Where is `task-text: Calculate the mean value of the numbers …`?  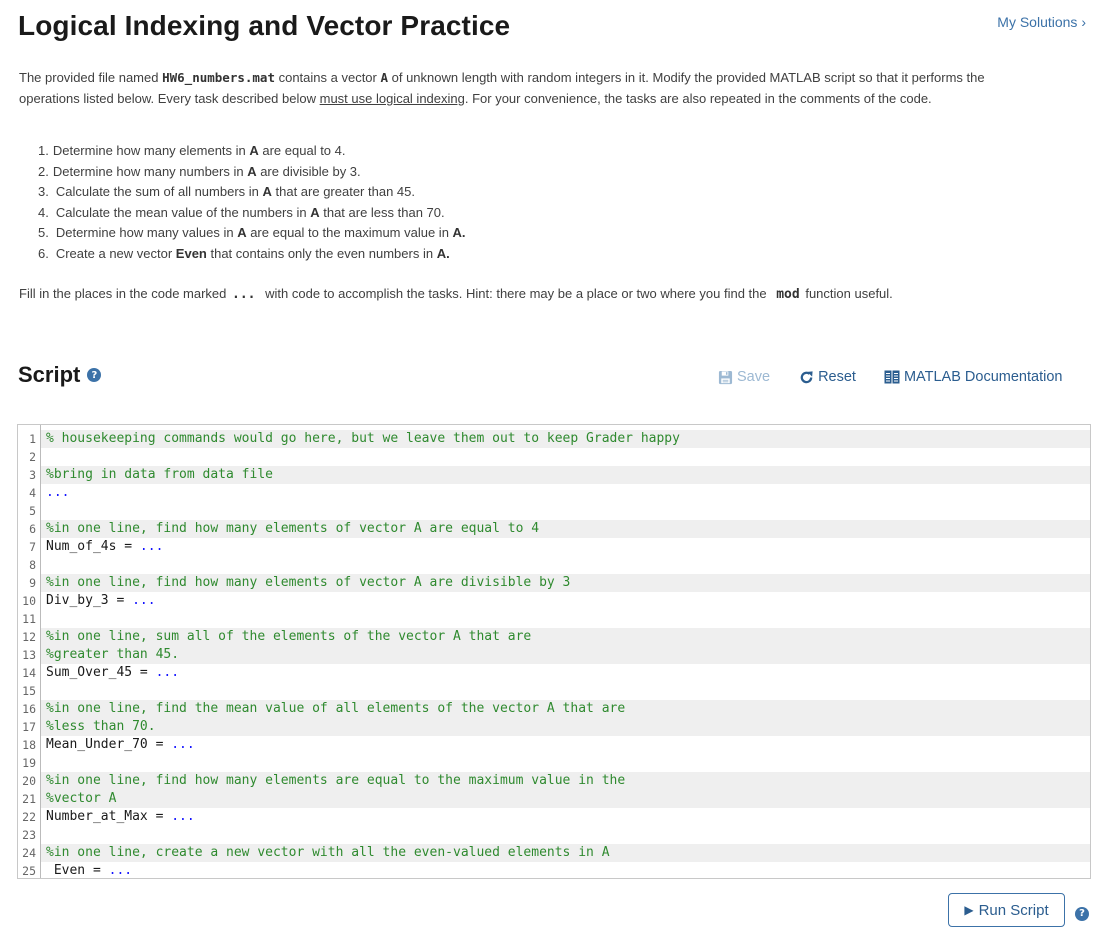
task-text: Calculate the mean value of the numbers … is located at coordinates (183, 212).